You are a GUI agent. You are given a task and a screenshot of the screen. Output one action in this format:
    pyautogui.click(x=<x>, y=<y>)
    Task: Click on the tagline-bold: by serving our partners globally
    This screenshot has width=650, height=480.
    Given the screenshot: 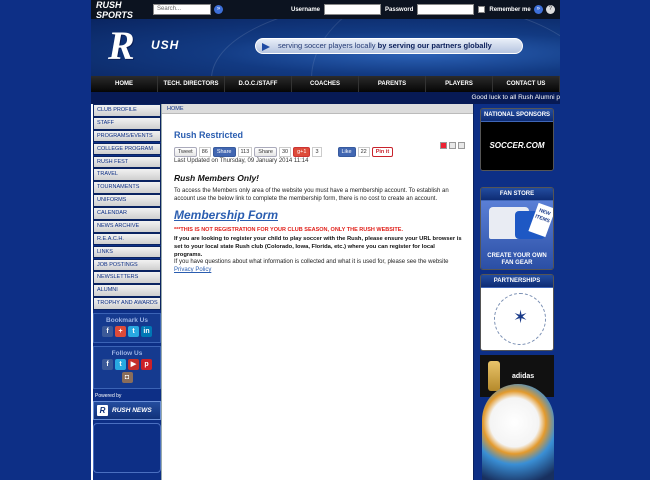 What is the action you would take?
    pyautogui.click(x=434, y=45)
    